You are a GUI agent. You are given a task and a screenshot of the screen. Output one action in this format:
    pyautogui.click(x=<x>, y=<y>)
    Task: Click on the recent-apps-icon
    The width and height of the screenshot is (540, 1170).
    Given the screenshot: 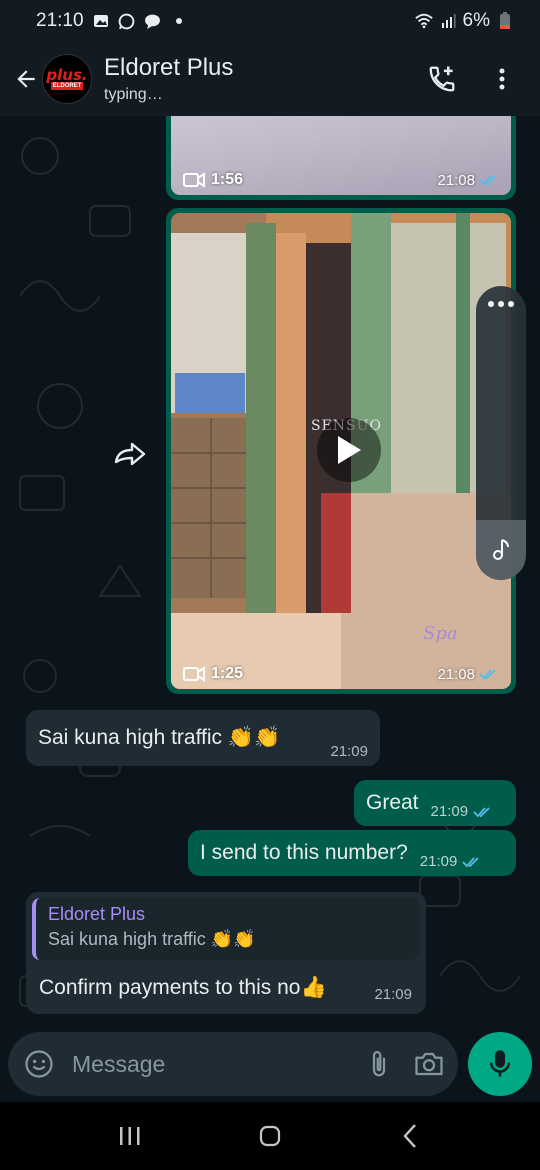 What is the action you would take?
    pyautogui.click(x=130, y=1136)
    